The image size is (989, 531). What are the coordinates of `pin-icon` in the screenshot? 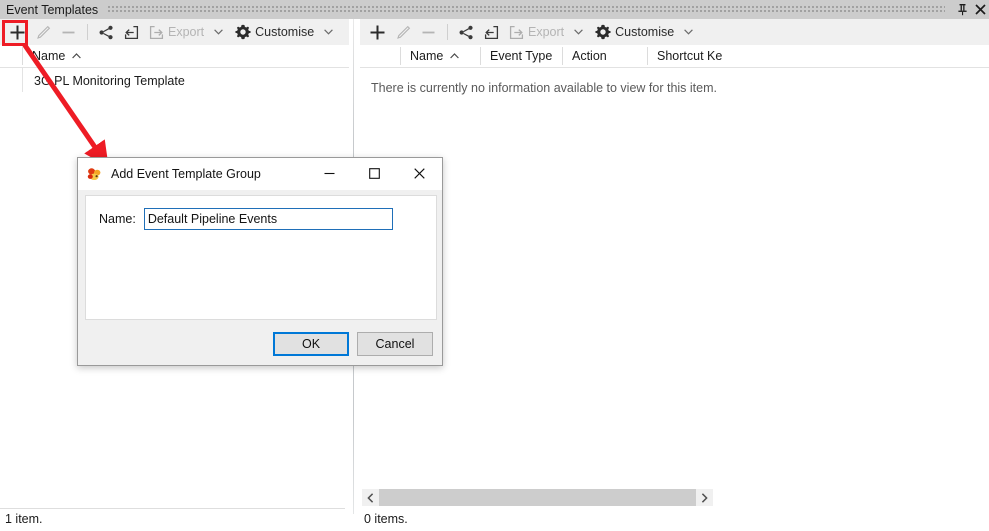 It's located at (962, 9).